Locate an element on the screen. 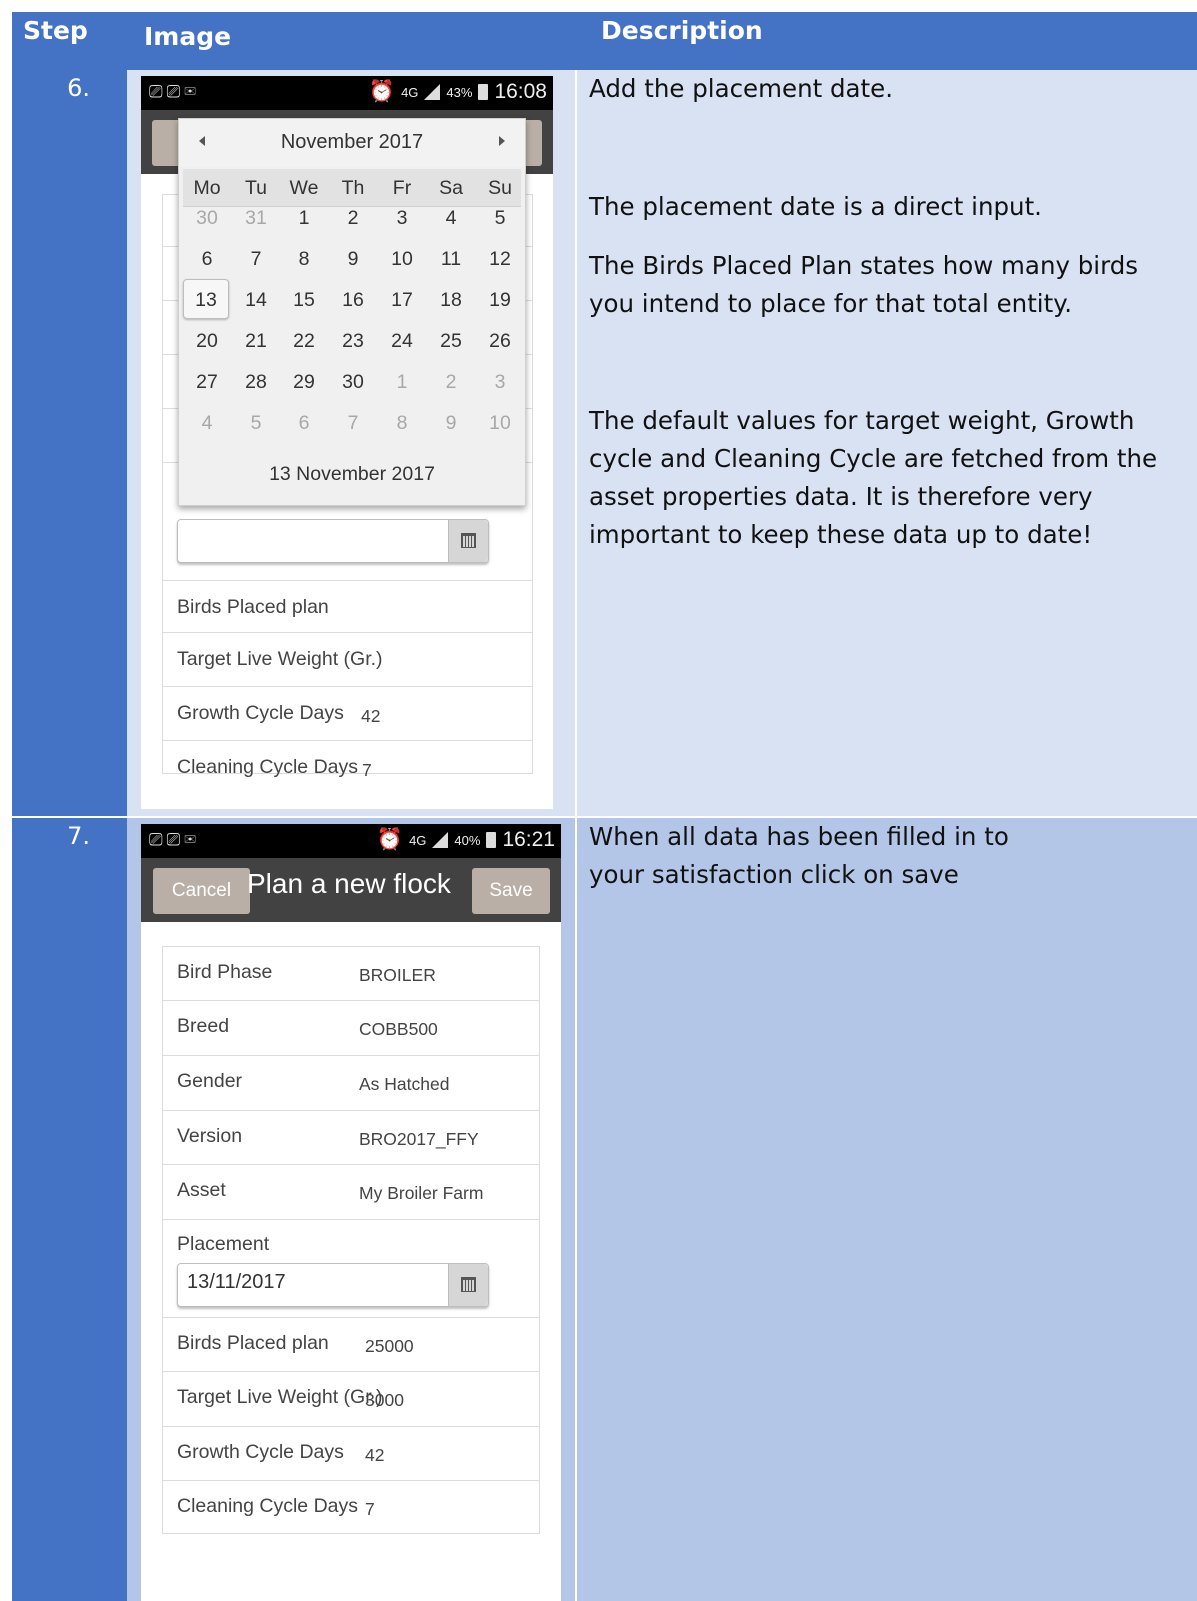 Image resolution: width=1197 pixels, height=1601 pixels. field-label: Target Live Weight (Gr.) is located at coordinates (280, 1397).